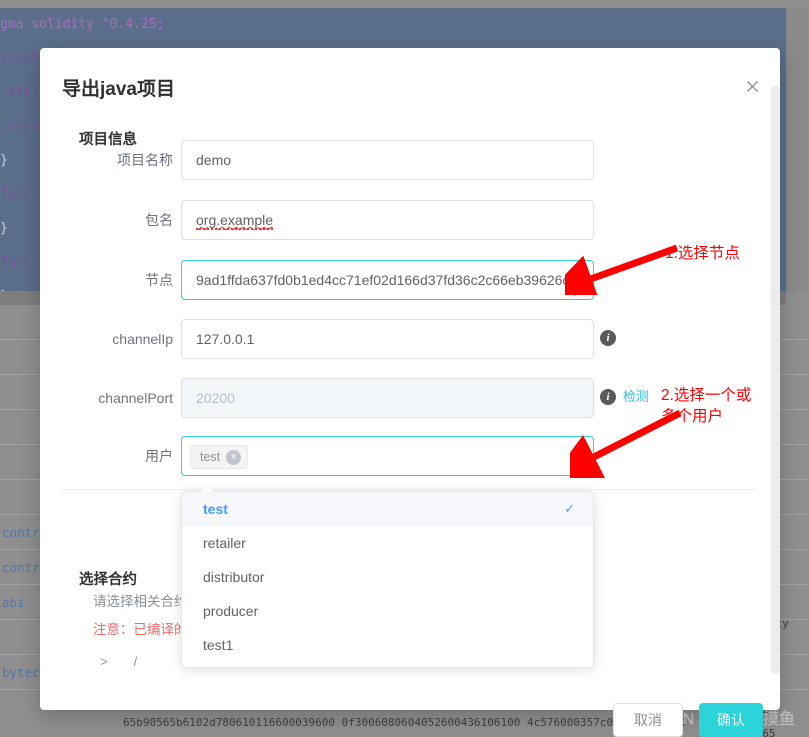 This screenshot has height=737, width=809. Describe the element at coordinates (702, 253) in the screenshot. I see `annotation-text-1: 1.选择节点` at that location.